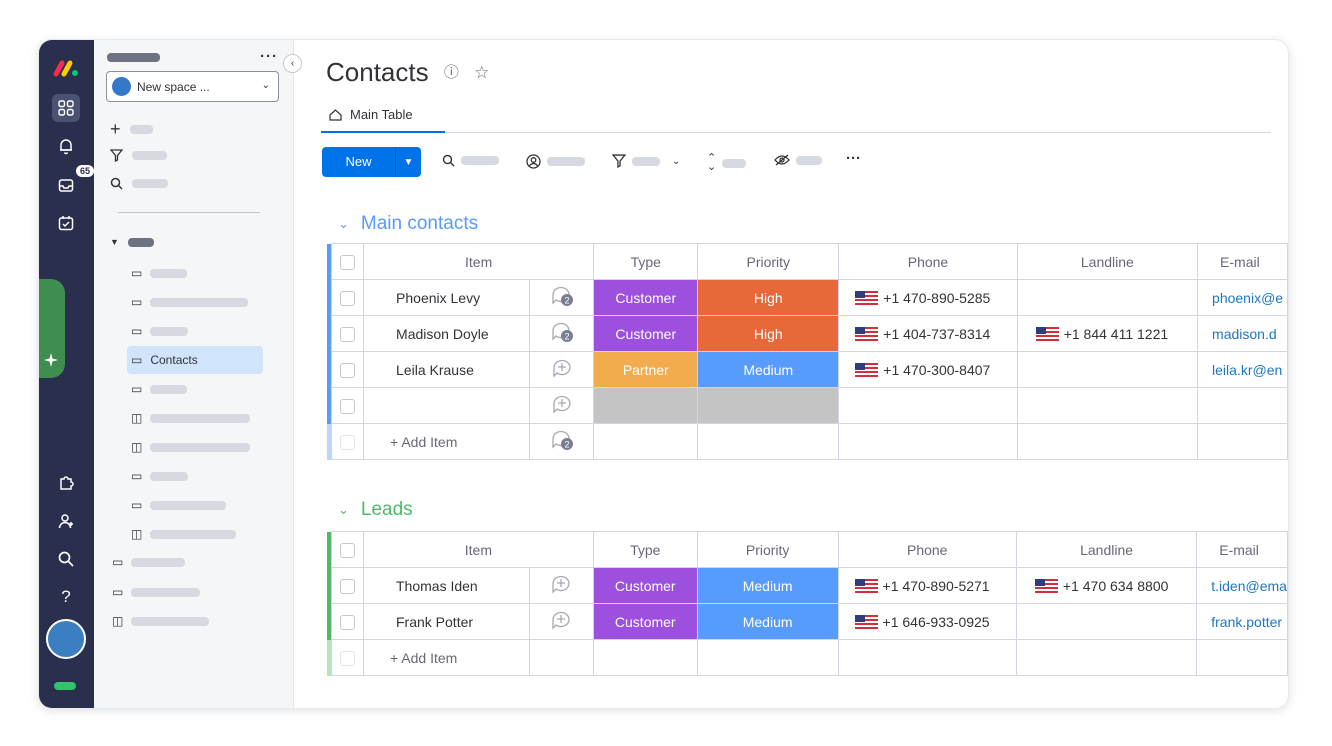 The width and height of the screenshot is (1332, 746). I want to click on search-row, so click(139, 183).